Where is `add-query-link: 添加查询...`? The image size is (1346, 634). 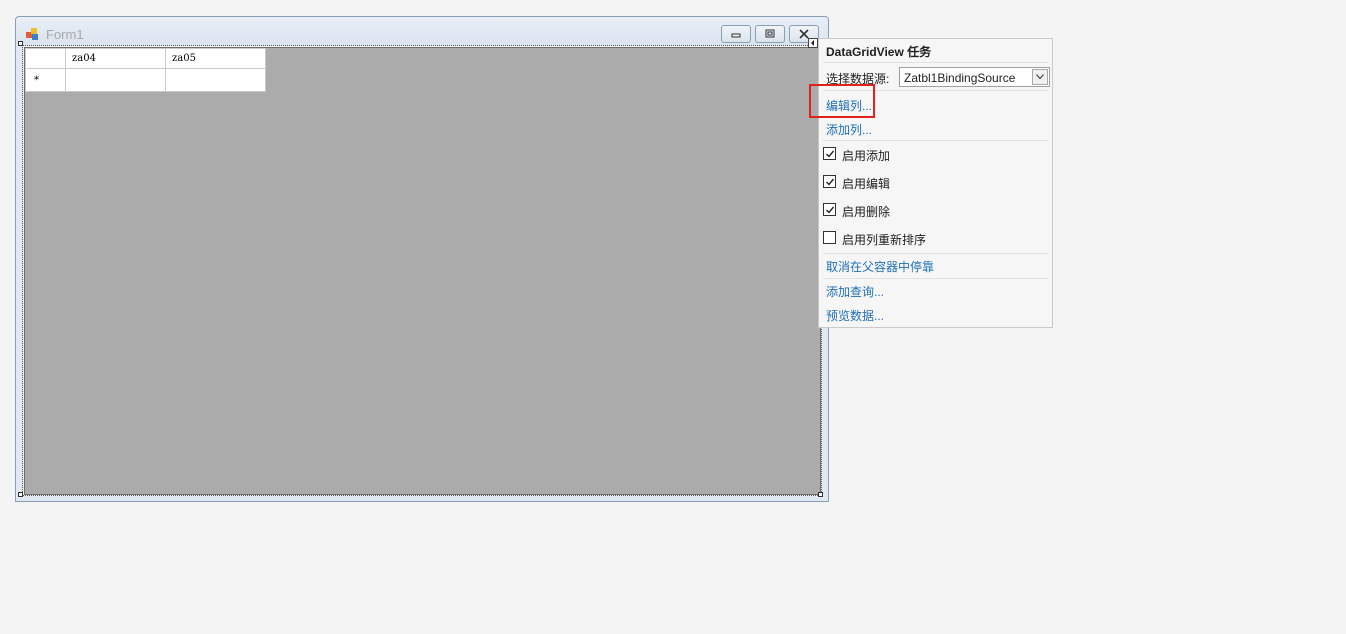
add-query-link: 添加查询... is located at coordinates (855, 291).